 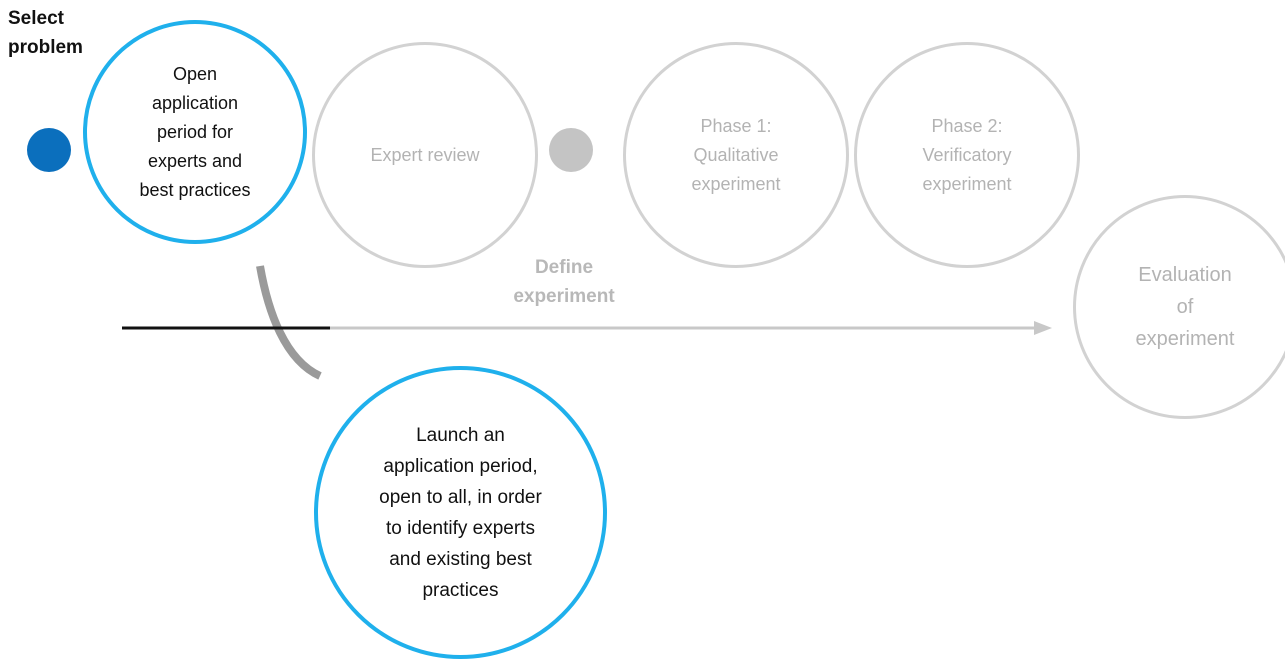 What do you see at coordinates (587, 322) in the screenshot?
I see `timeline-graphics` at bounding box center [587, 322].